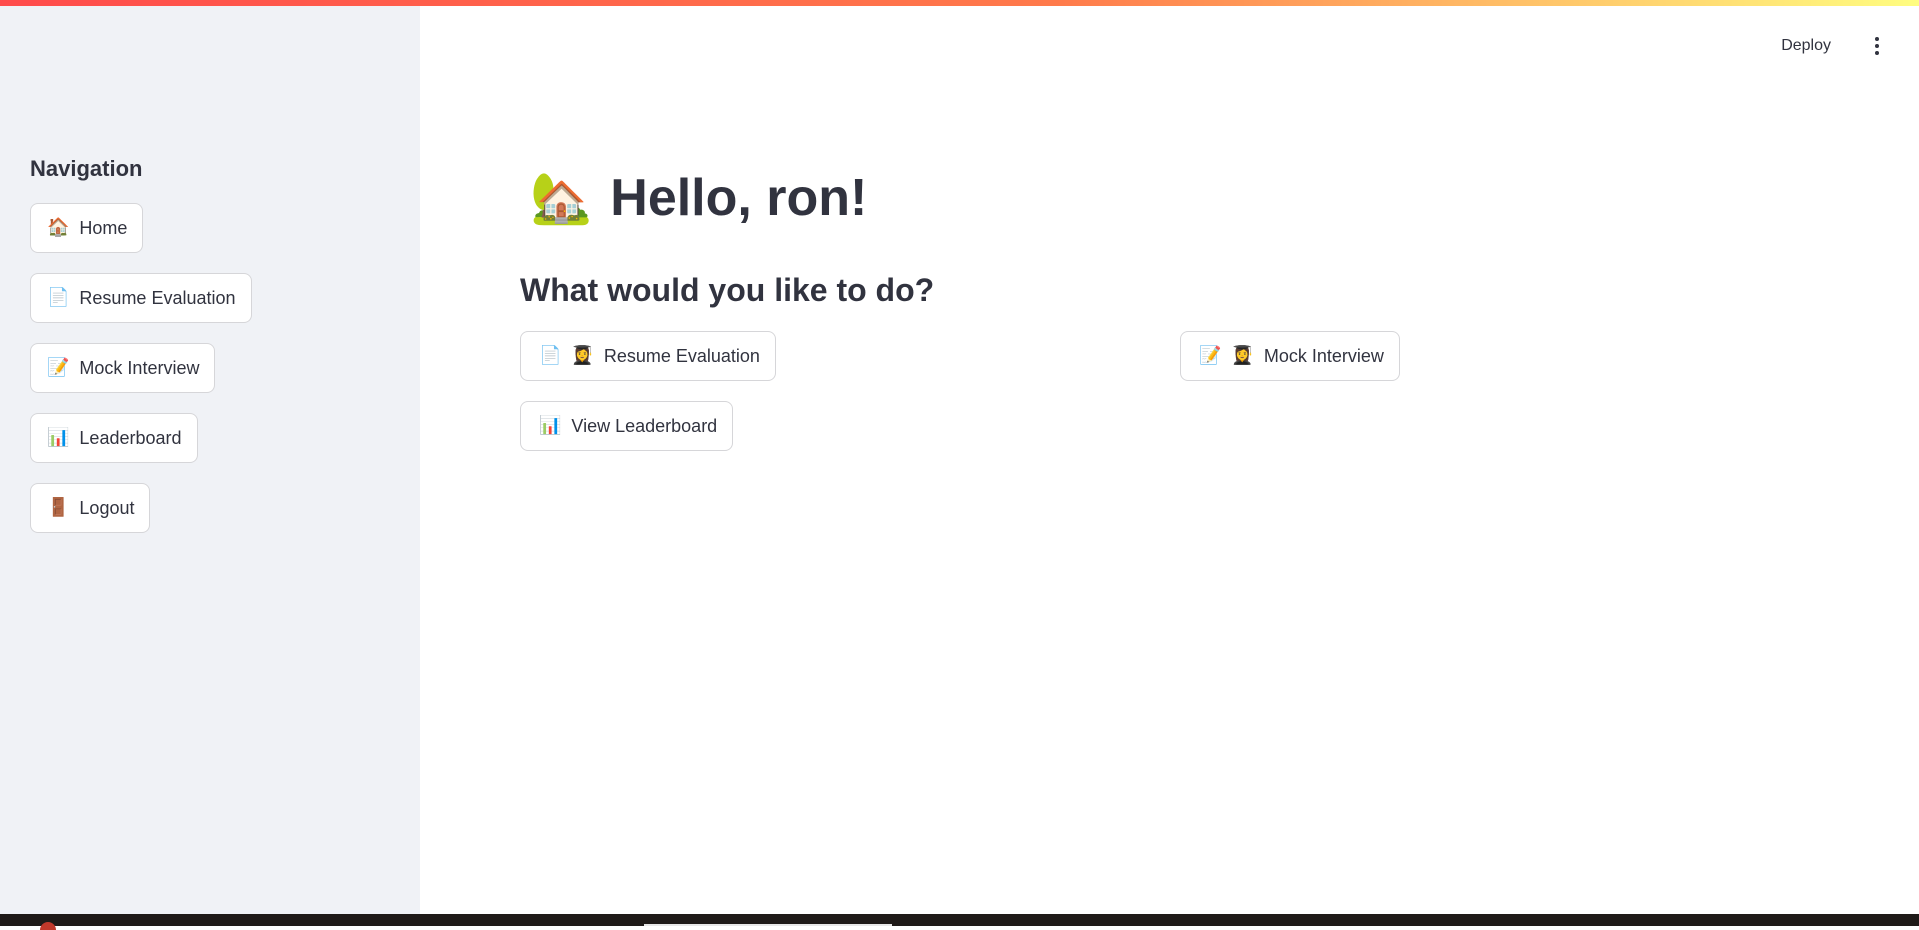  What do you see at coordinates (959, 922) in the screenshot?
I see `taskbar-strip` at bounding box center [959, 922].